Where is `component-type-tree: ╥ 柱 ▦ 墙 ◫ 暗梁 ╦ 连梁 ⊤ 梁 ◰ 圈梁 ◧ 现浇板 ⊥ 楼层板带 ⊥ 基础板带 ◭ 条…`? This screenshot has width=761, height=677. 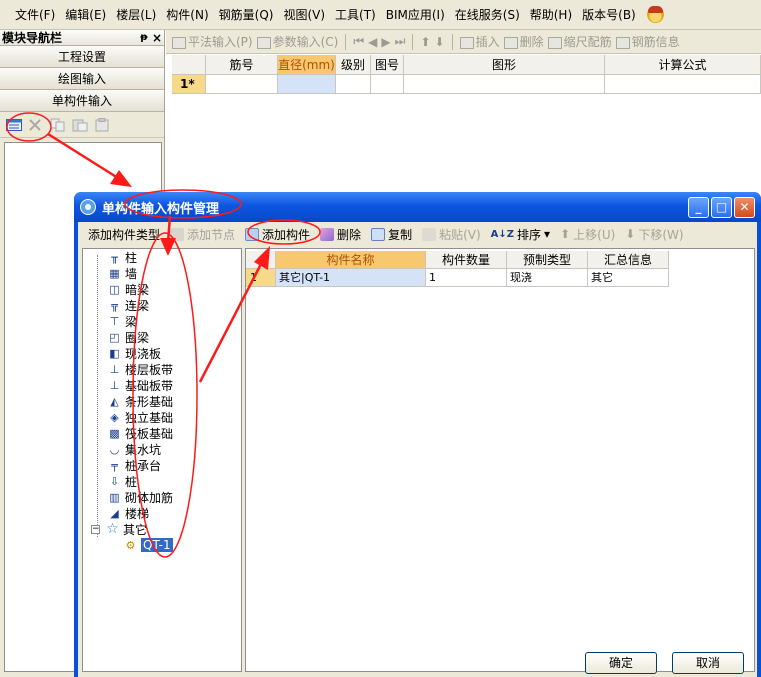
component-type-tree: ╥ 柱 ▦ 墙 ◫ 暗梁 ╦ 连梁 ⊤ 梁 ◰ 圈梁 ◧ 现浇板 ⊥ 楼层板带 ⊥ 基础板带 ◭ 条… is located at coordinates (162, 460).